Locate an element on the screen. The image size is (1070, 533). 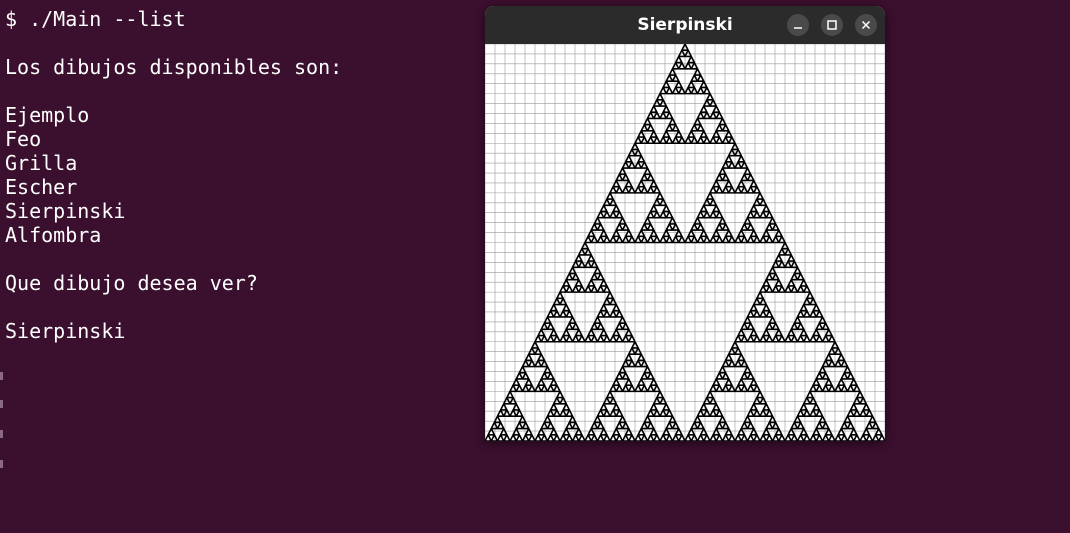
terminal-line: Alfombra is located at coordinates (53, 235).